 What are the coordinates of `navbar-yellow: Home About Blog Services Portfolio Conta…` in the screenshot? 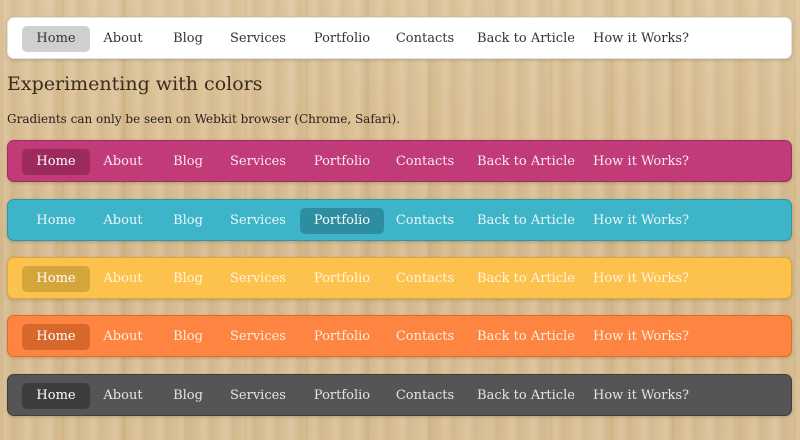 It's located at (399, 278).